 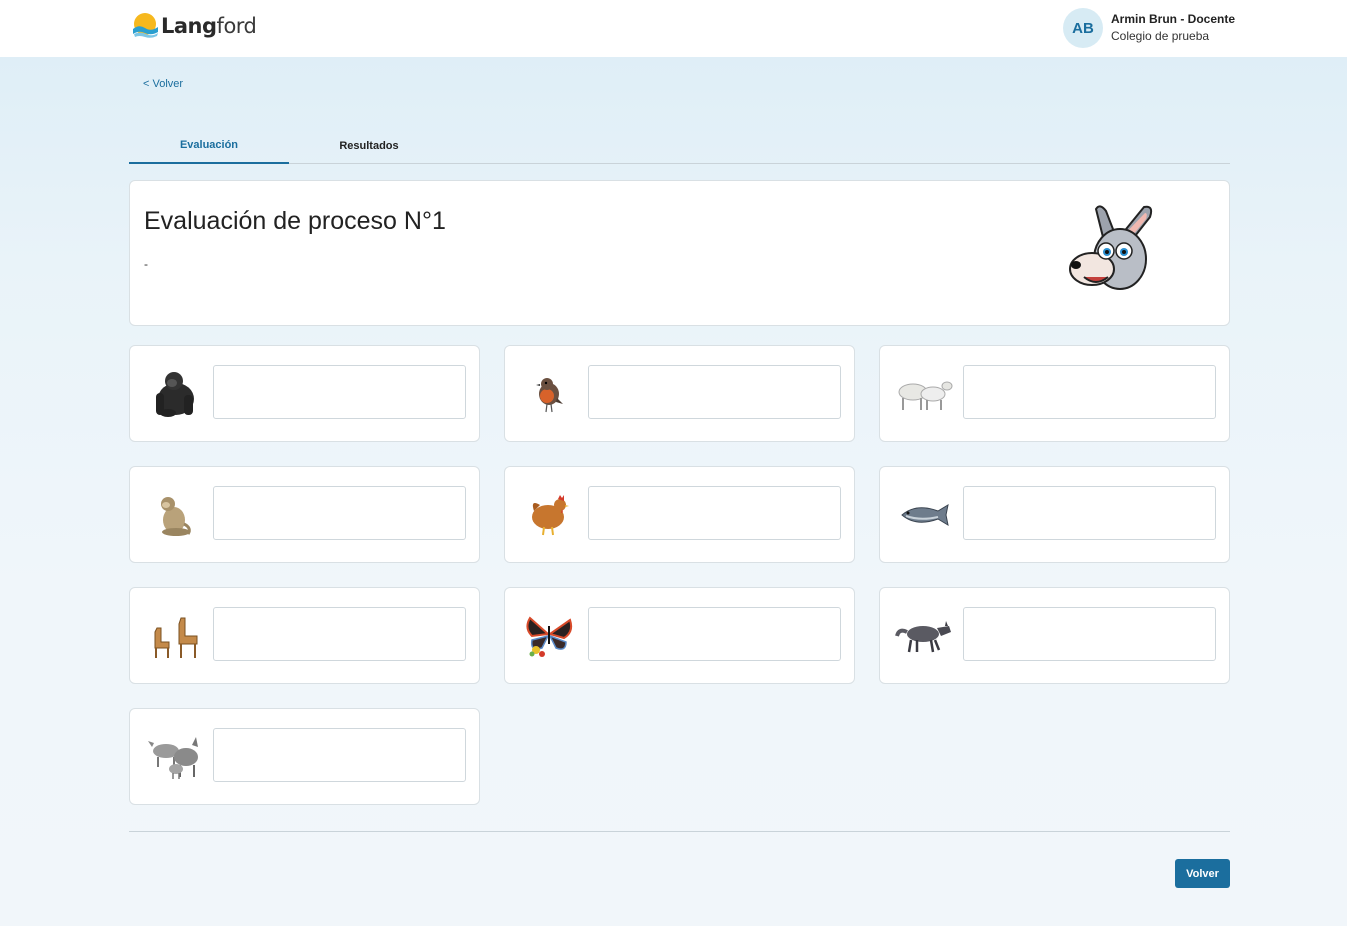 What do you see at coordinates (145, 25) in the screenshot?
I see `logo-mark-icon` at bounding box center [145, 25].